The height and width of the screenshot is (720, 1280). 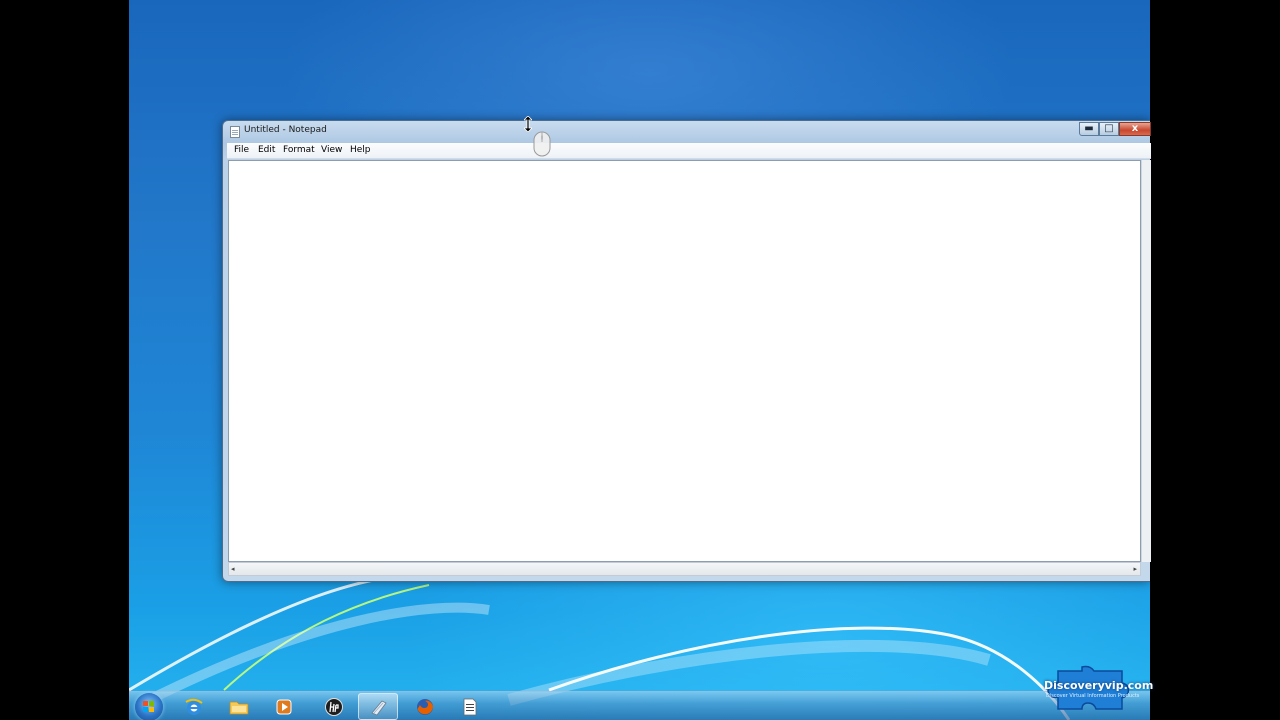 What do you see at coordinates (1109, 129) in the screenshot?
I see `maximize-button: □` at bounding box center [1109, 129].